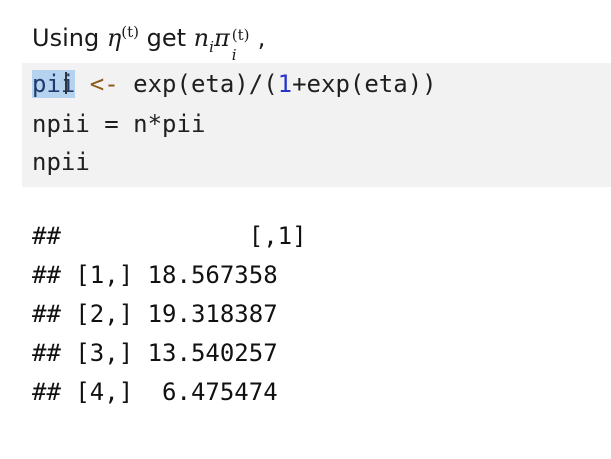 The image size is (611, 459). Describe the element at coordinates (130, 32) in the screenshot. I see `eta-superscript: (t)` at that location.